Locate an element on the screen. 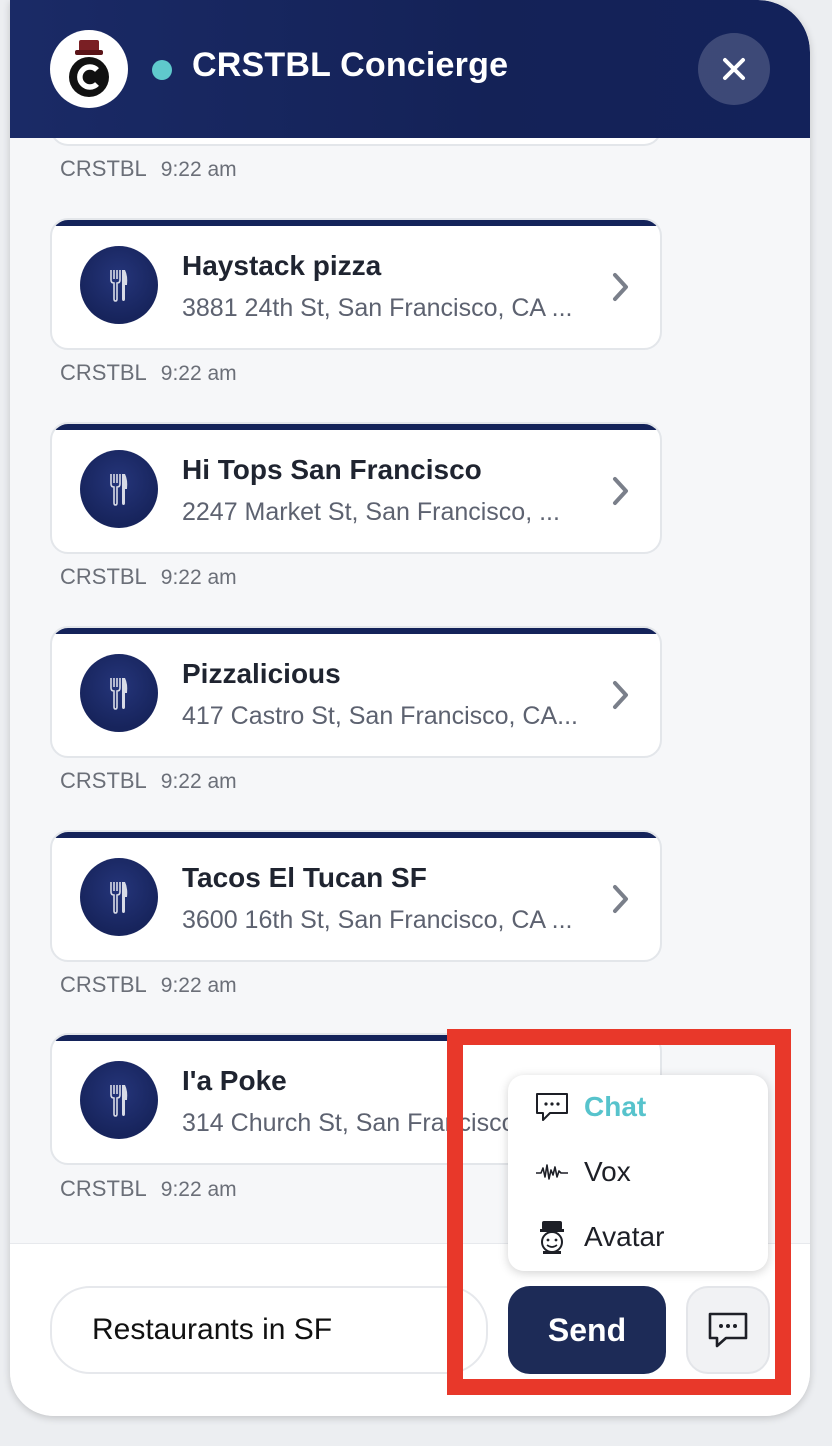 Image resolution: width=832 pixels, height=1446 pixels. restaurant-name: I'a Poke is located at coordinates (234, 1080).